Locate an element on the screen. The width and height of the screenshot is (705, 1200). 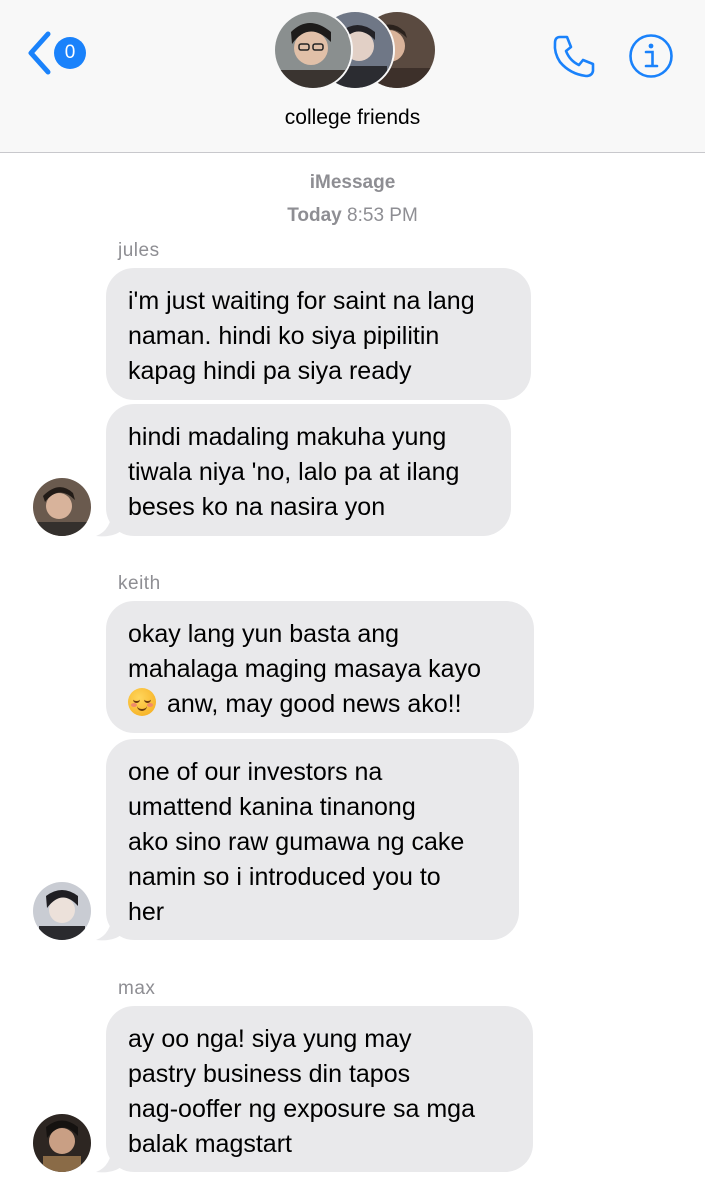
message-line: mahalaga maging masaya kayo is located at coordinates (304, 669).